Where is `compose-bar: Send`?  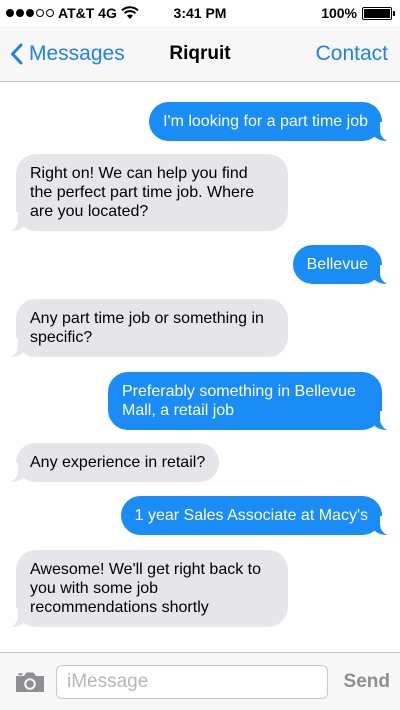 compose-bar: Send is located at coordinates (200, 681).